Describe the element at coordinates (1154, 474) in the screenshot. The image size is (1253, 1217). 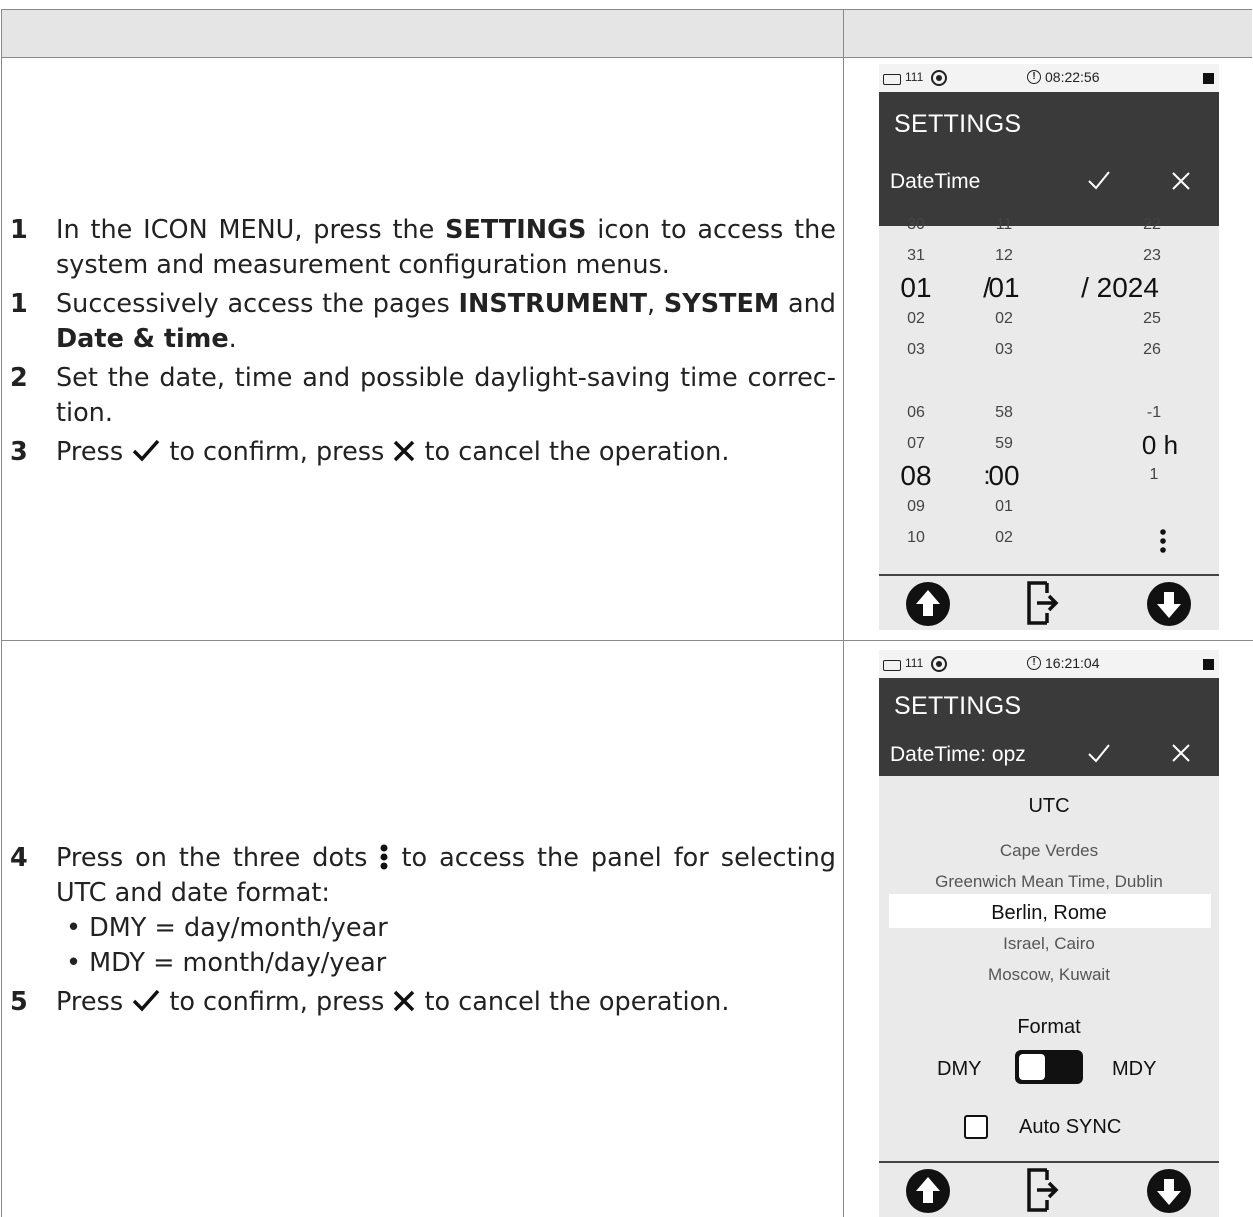
I see `wheel-dst-value: 1` at that location.